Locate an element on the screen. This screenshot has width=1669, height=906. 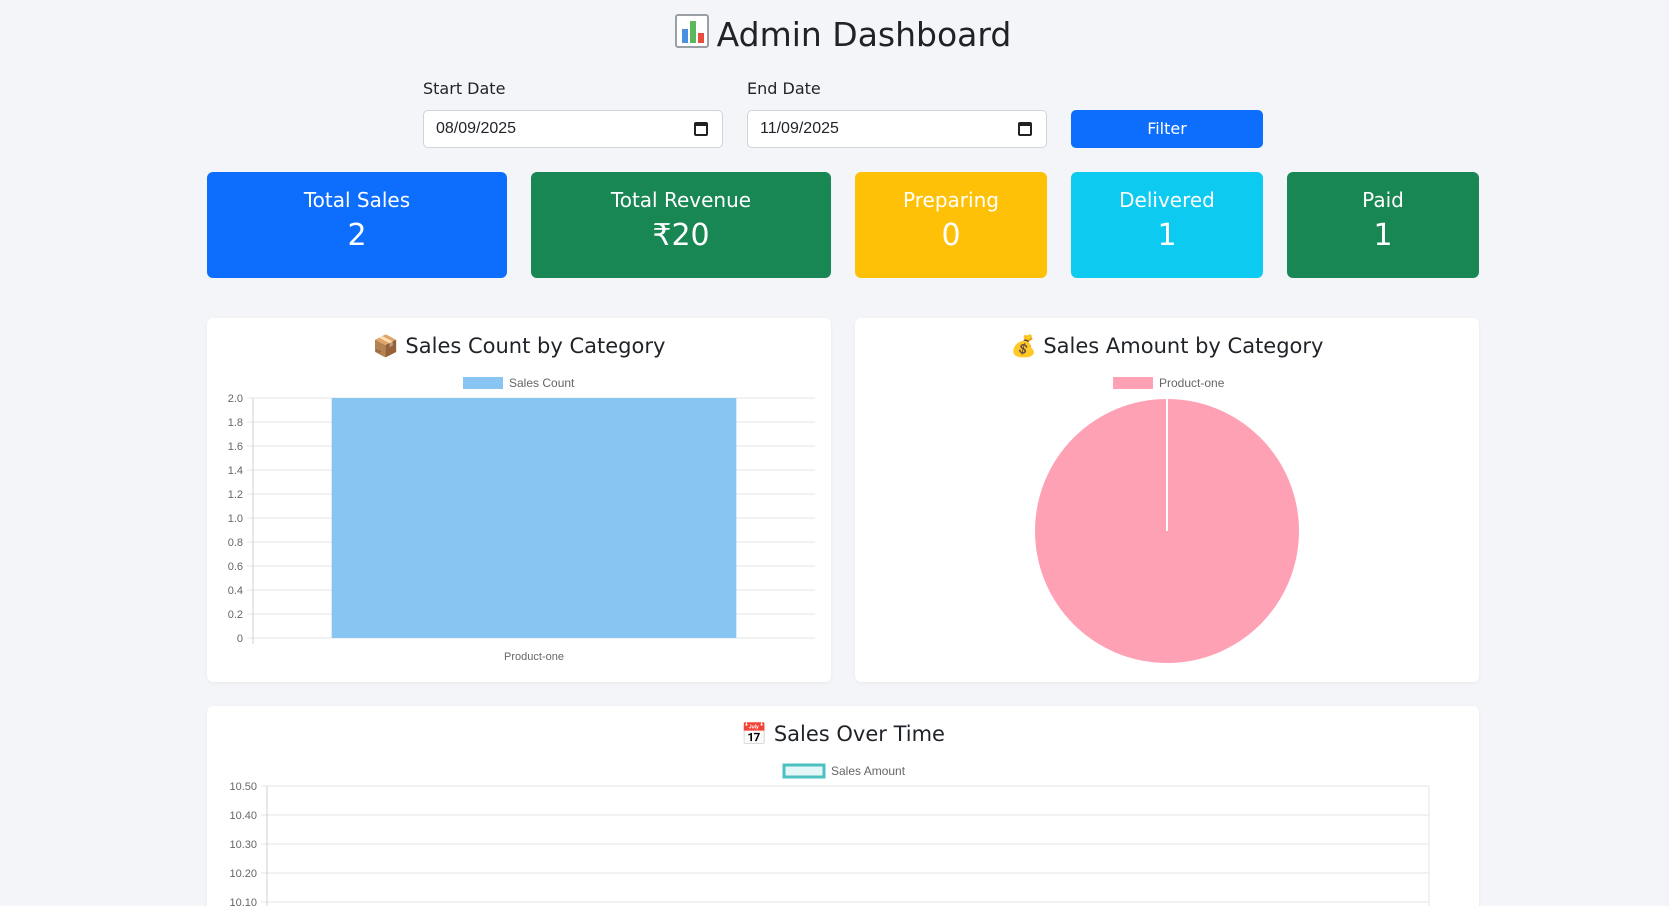
y-tick-label: 0 is located at coordinates (240, 639).